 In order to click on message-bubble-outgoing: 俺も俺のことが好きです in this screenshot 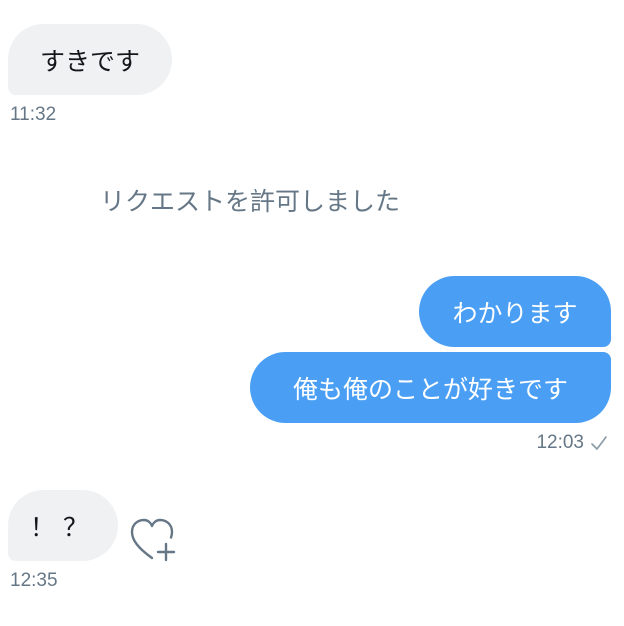, I will do `click(430, 387)`.